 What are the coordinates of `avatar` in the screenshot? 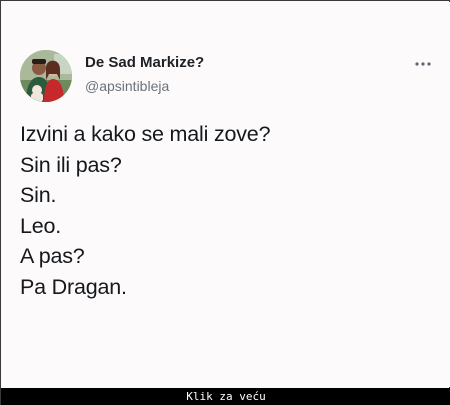 It's located at (46, 76).